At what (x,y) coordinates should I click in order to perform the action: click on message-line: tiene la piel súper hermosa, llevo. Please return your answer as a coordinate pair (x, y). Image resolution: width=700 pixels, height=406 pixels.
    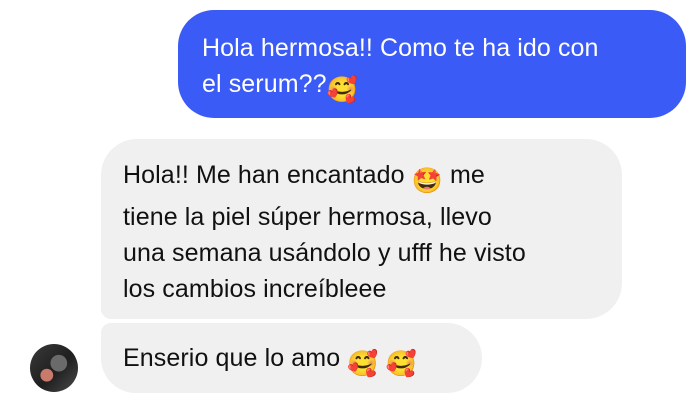
    Looking at the image, I should click on (307, 217).